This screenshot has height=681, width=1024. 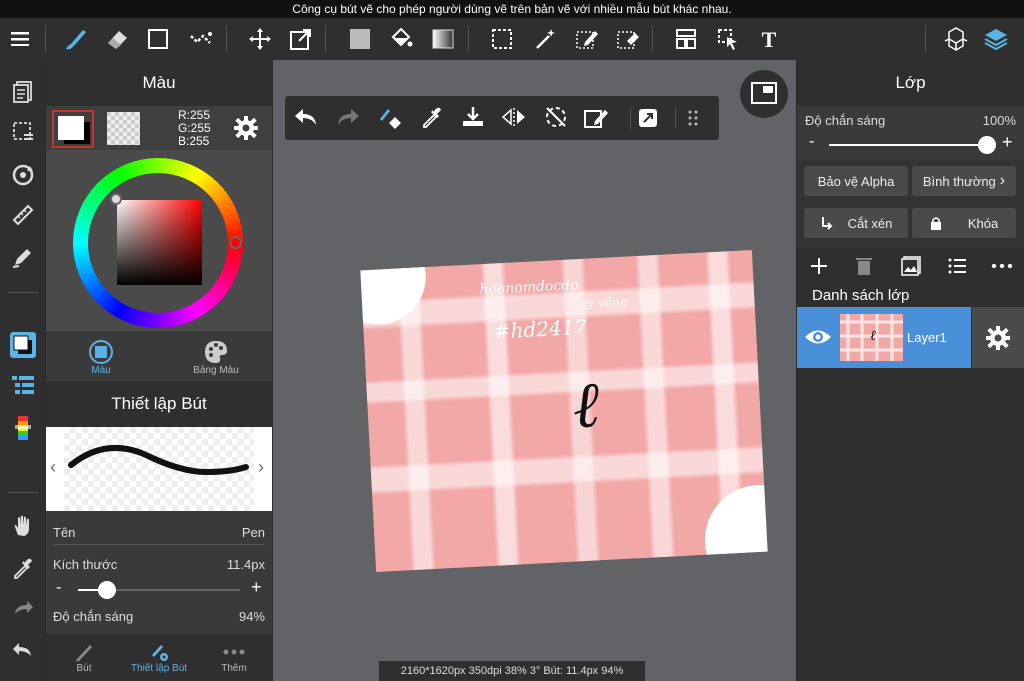 I want to click on blend-mode-button: Bình thường ›, so click(x=964, y=181).